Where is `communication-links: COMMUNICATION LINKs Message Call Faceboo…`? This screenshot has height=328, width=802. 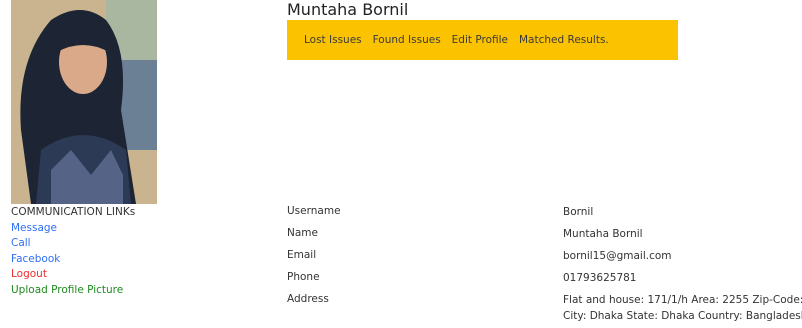 communication-links: COMMUNICATION LINKs Message Call Faceboo… is located at coordinates (73, 251).